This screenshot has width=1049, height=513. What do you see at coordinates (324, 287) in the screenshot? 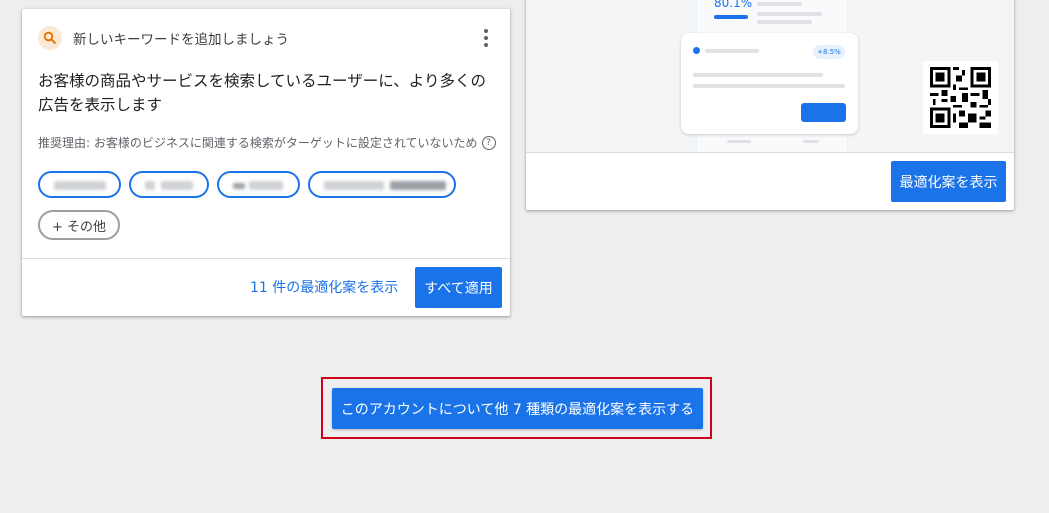
I see `view-suggestions-link: 11 件の最適化案を表示` at bounding box center [324, 287].